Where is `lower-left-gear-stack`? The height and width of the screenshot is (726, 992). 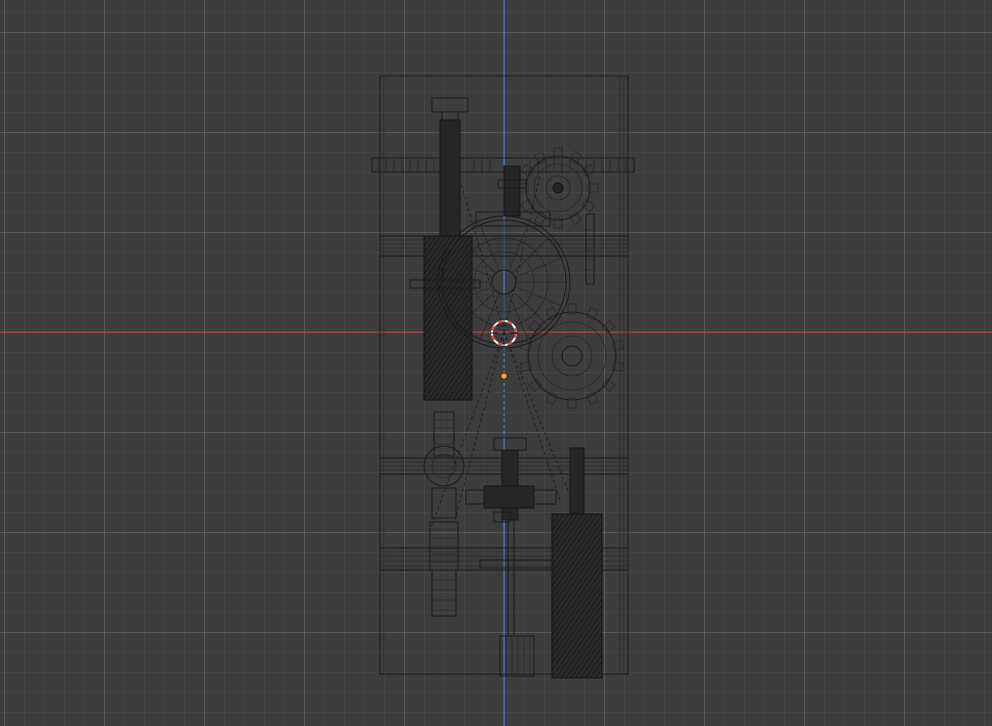 lower-left-gear-stack is located at coordinates (444, 514).